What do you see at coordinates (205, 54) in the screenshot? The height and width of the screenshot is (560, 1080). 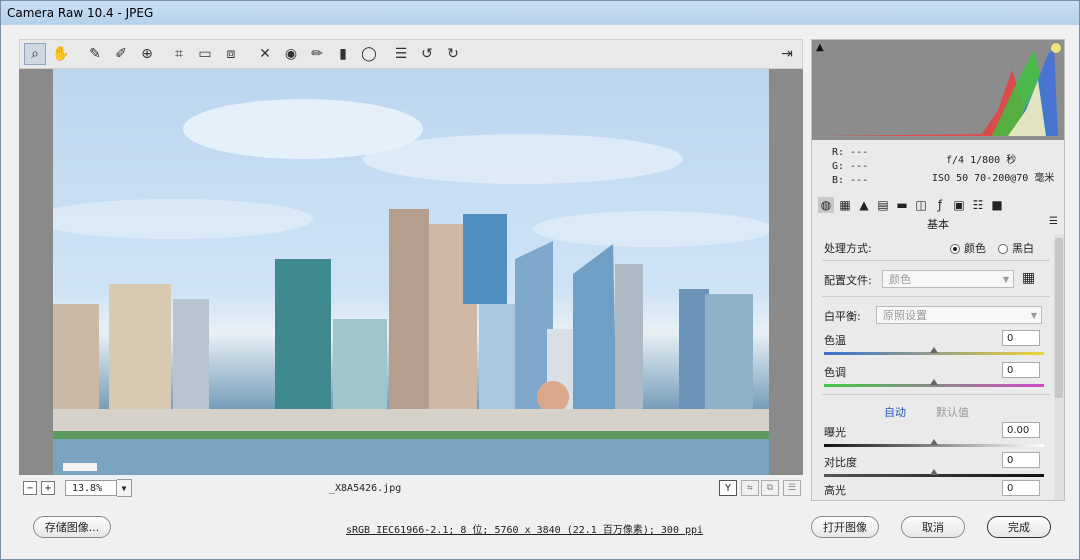 I see `straighten-tool-button: ▭` at bounding box center [205, 54].